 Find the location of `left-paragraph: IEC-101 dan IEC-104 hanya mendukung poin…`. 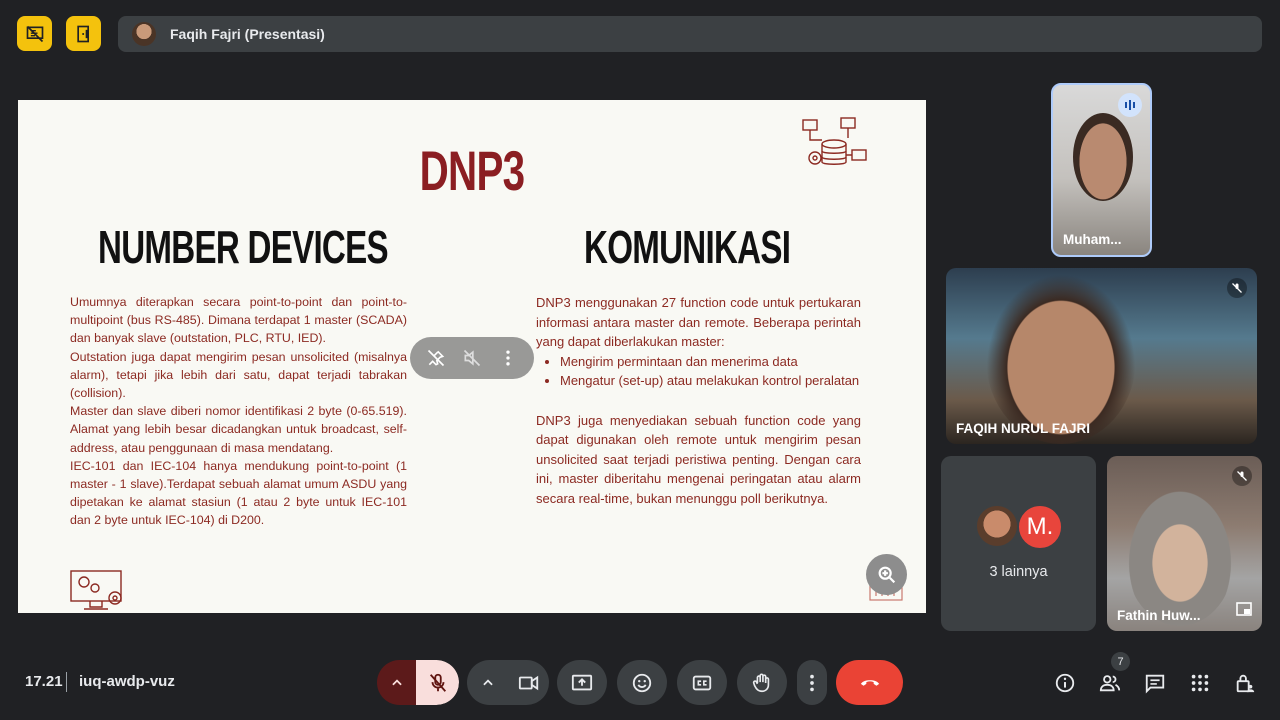

left-paragraph: IEC-101 dan IEC-104 hanya mendukung poin… is located at coordinates (238, 493).